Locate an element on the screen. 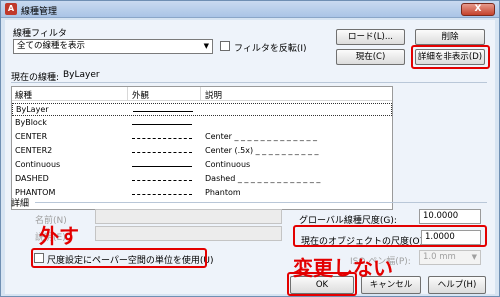 The width and height of the screenshot is (500, 297). row-name: ByLayer is located at coordinates (32, 109).